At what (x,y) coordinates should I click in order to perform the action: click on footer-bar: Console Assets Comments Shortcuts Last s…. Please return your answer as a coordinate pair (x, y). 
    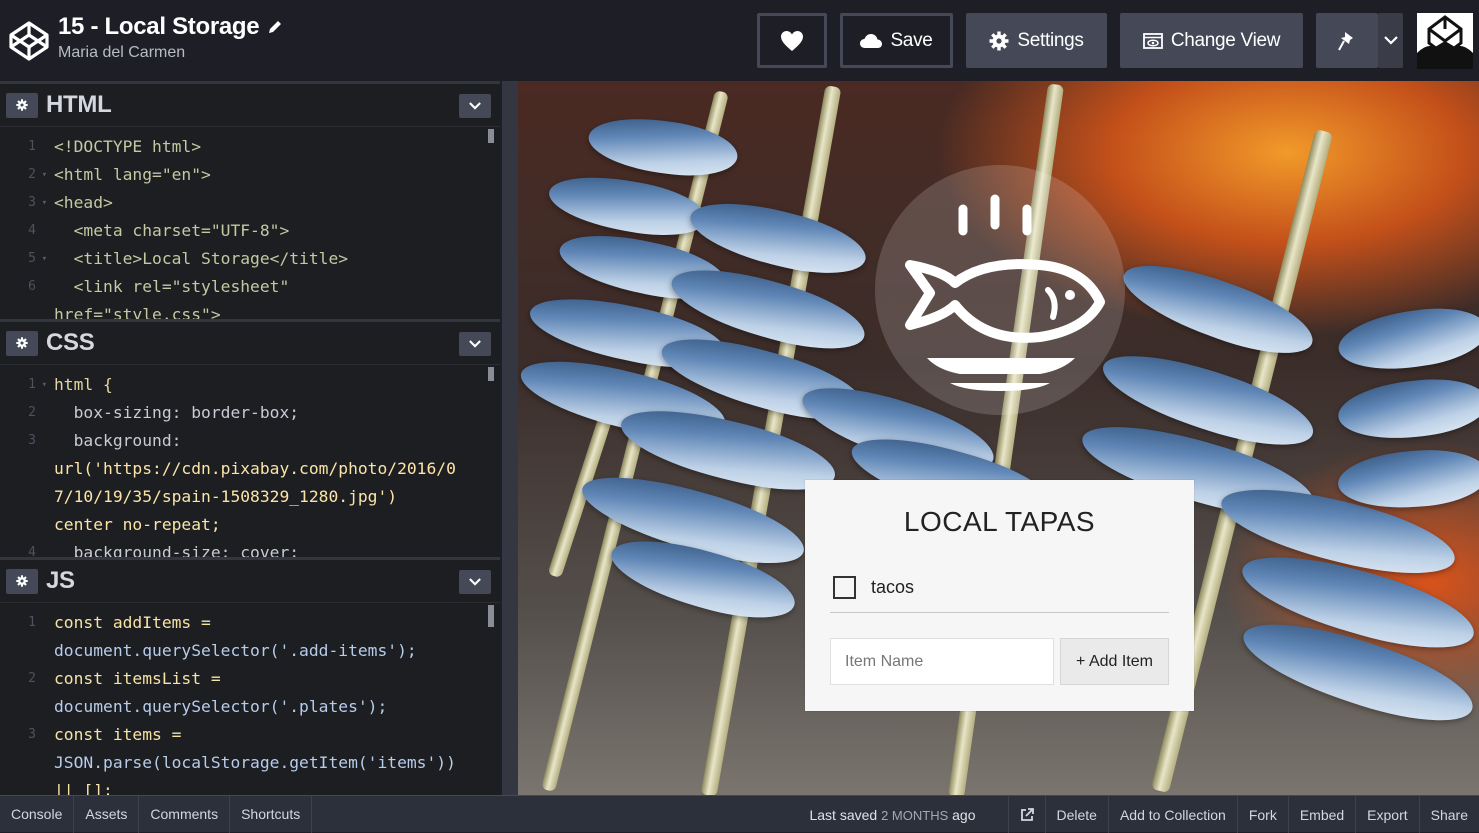
    Looking at the image, I should click on (739, 814).